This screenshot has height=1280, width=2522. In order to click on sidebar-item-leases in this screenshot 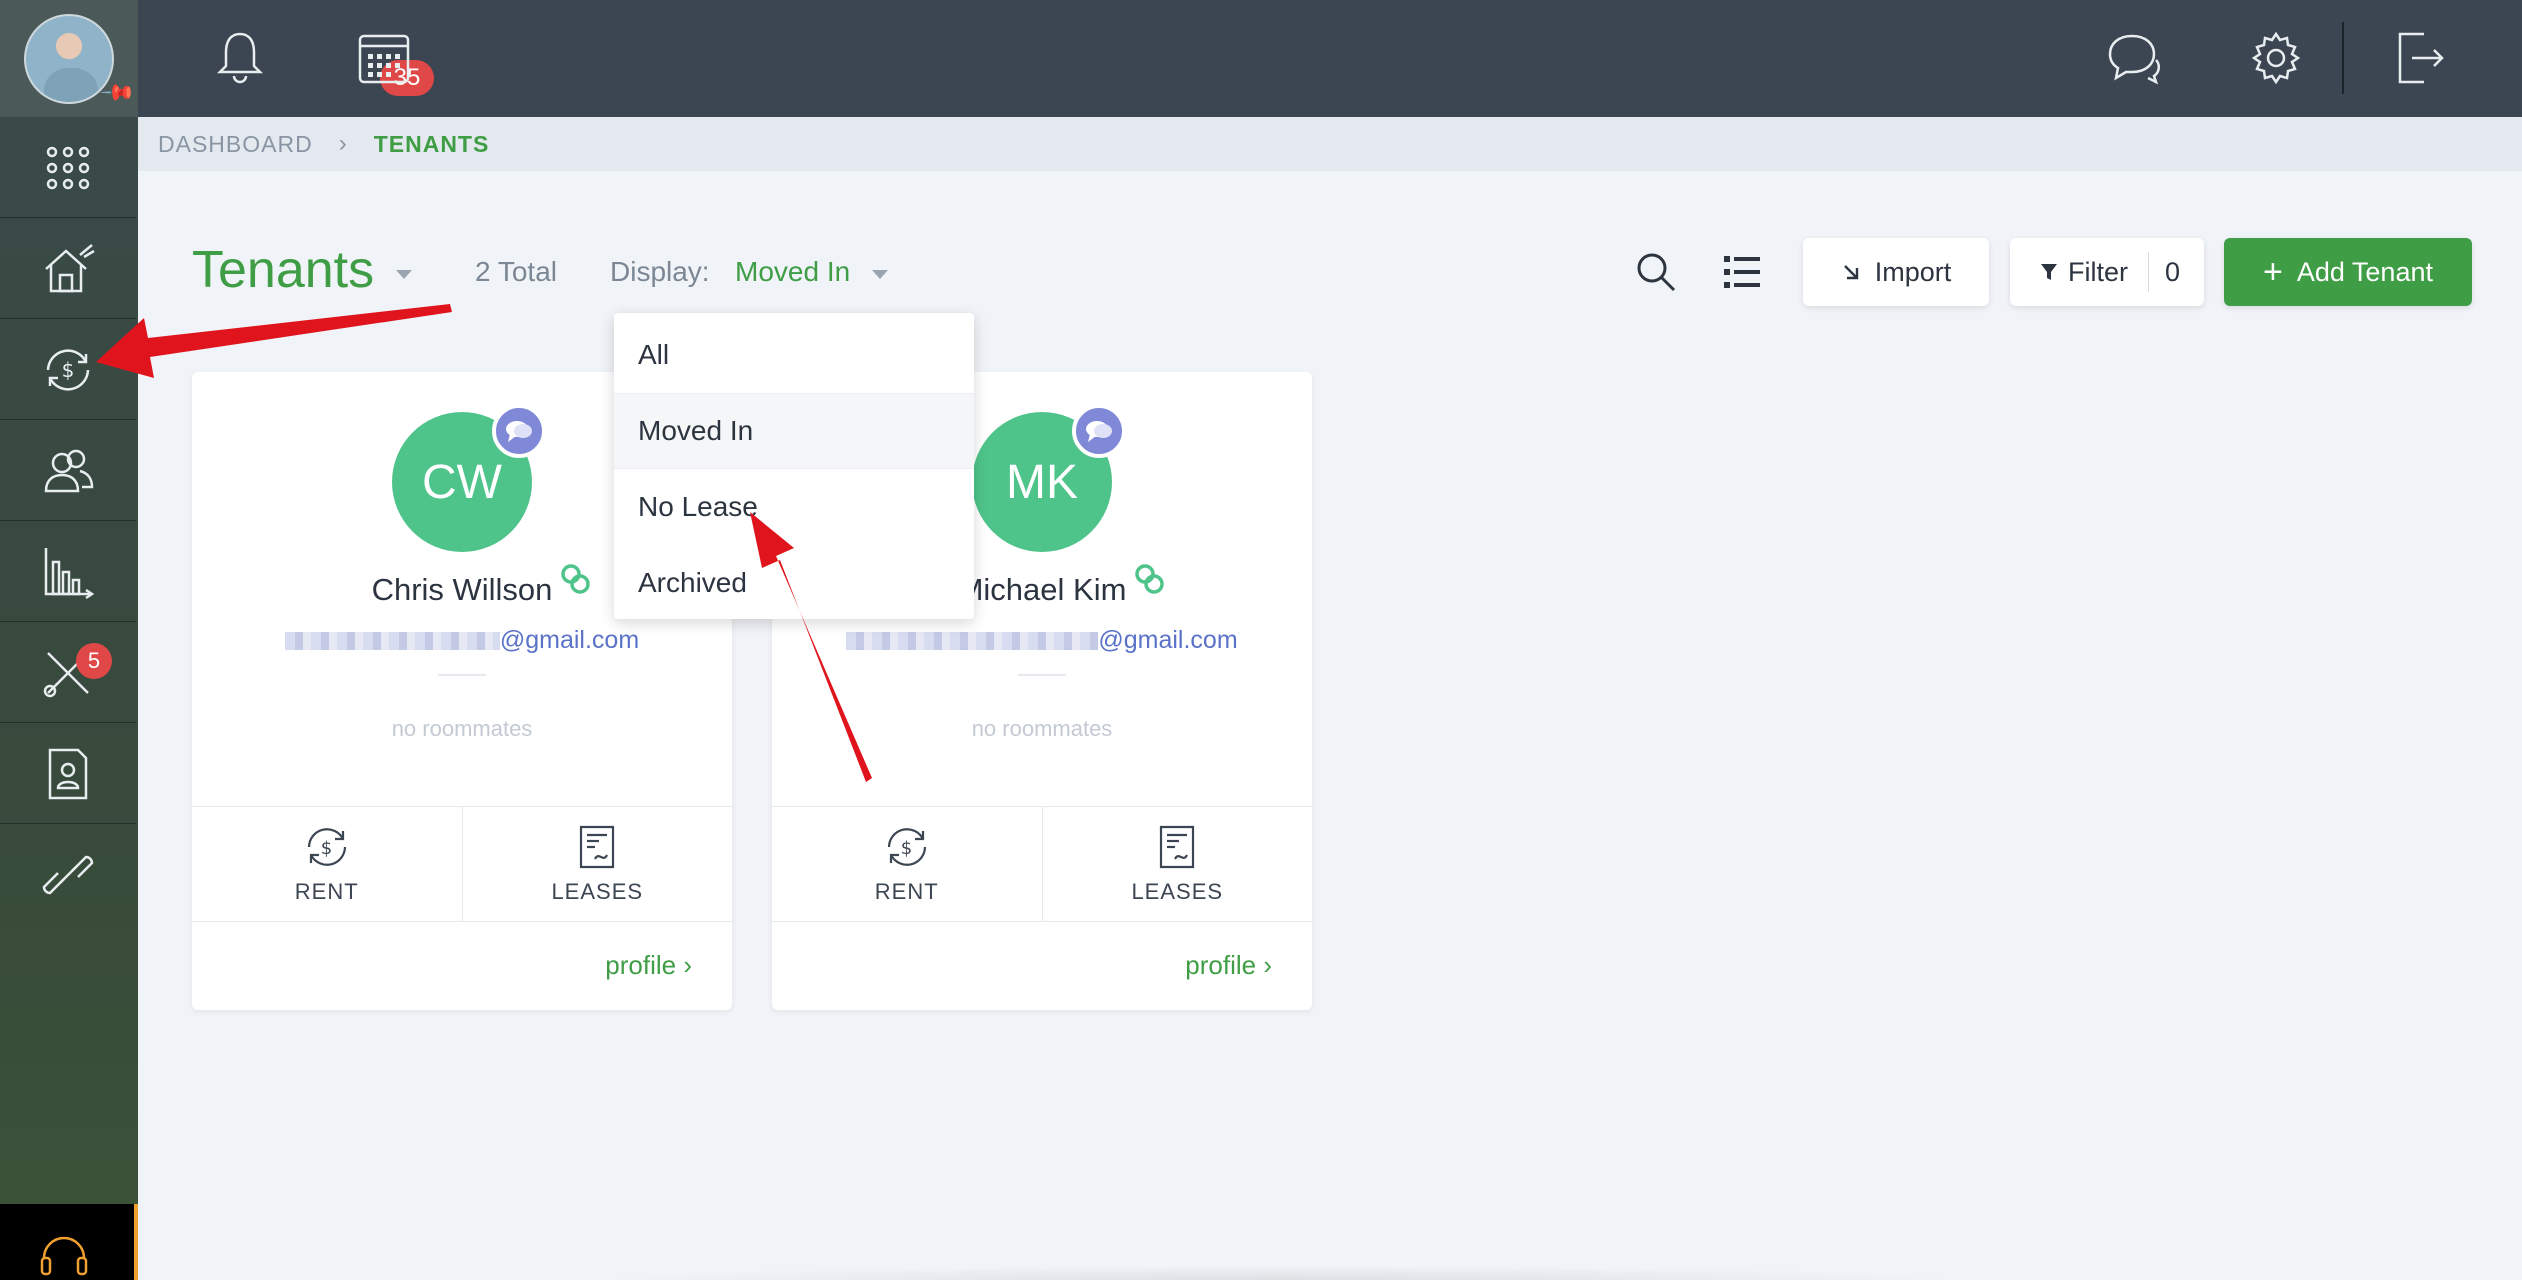, I will do `click(68, 774)`.